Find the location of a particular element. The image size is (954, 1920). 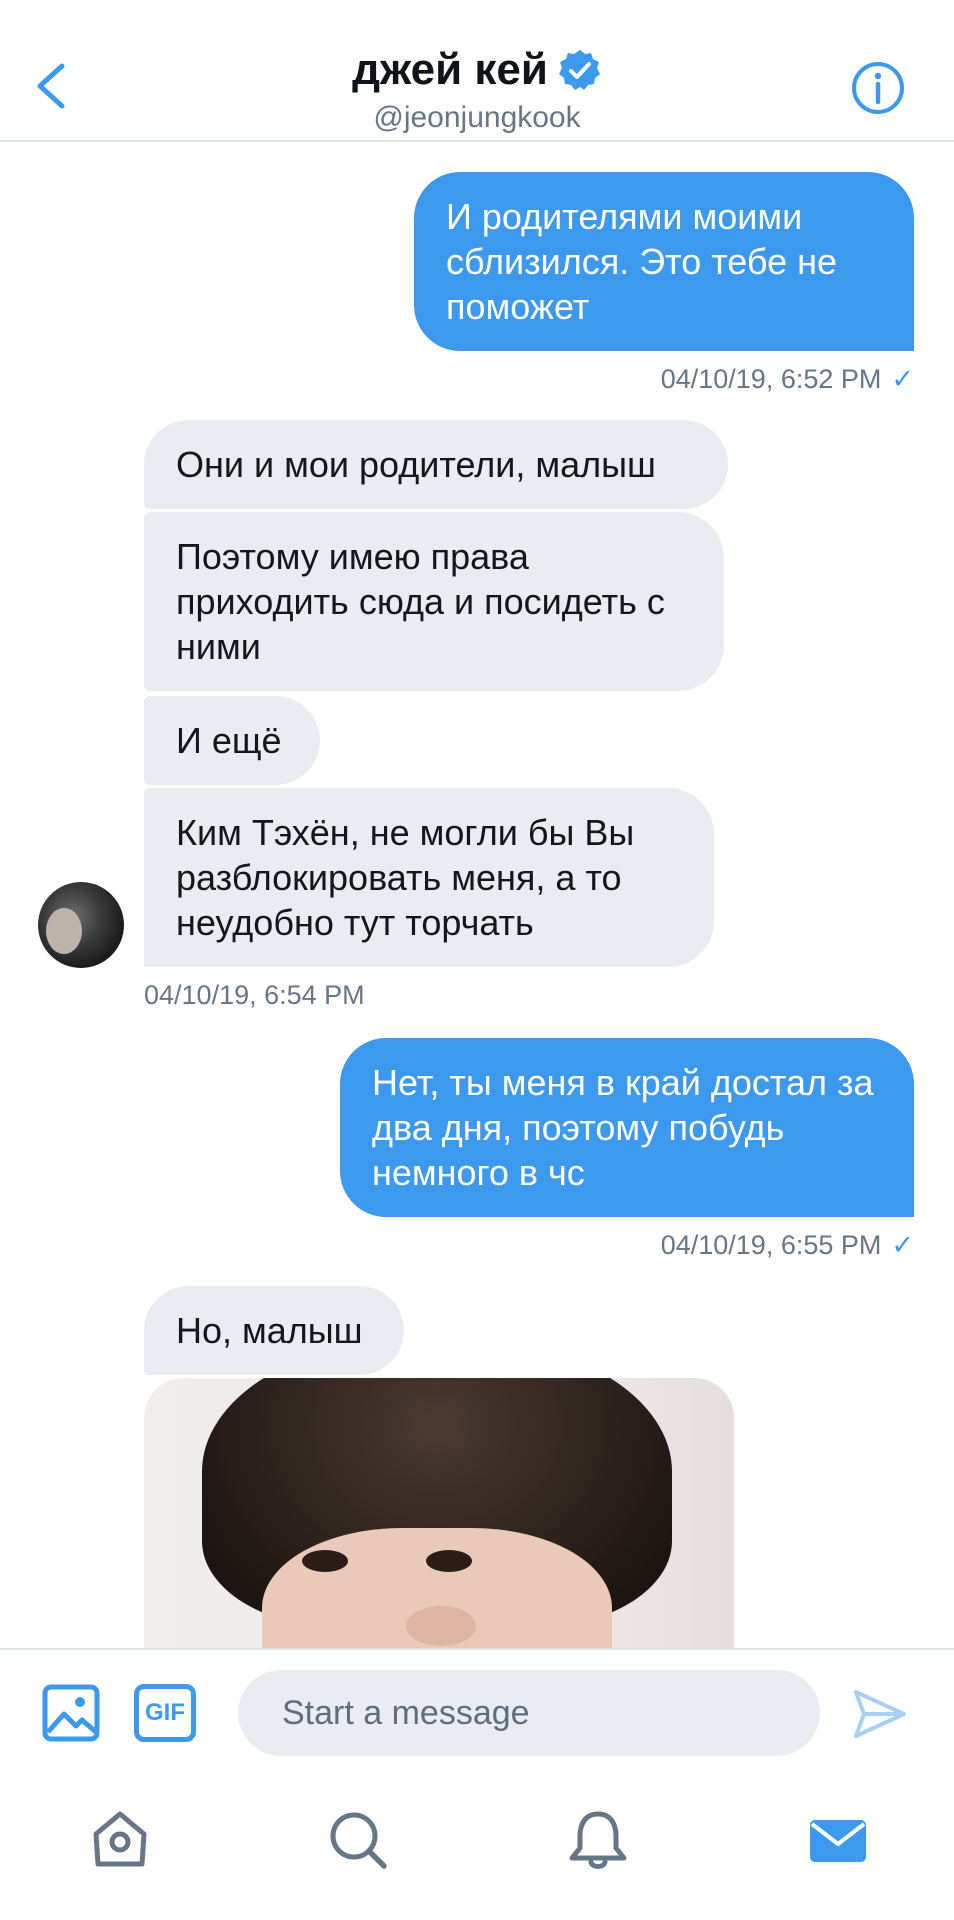

message-input is located at coordinates (529, 1713).